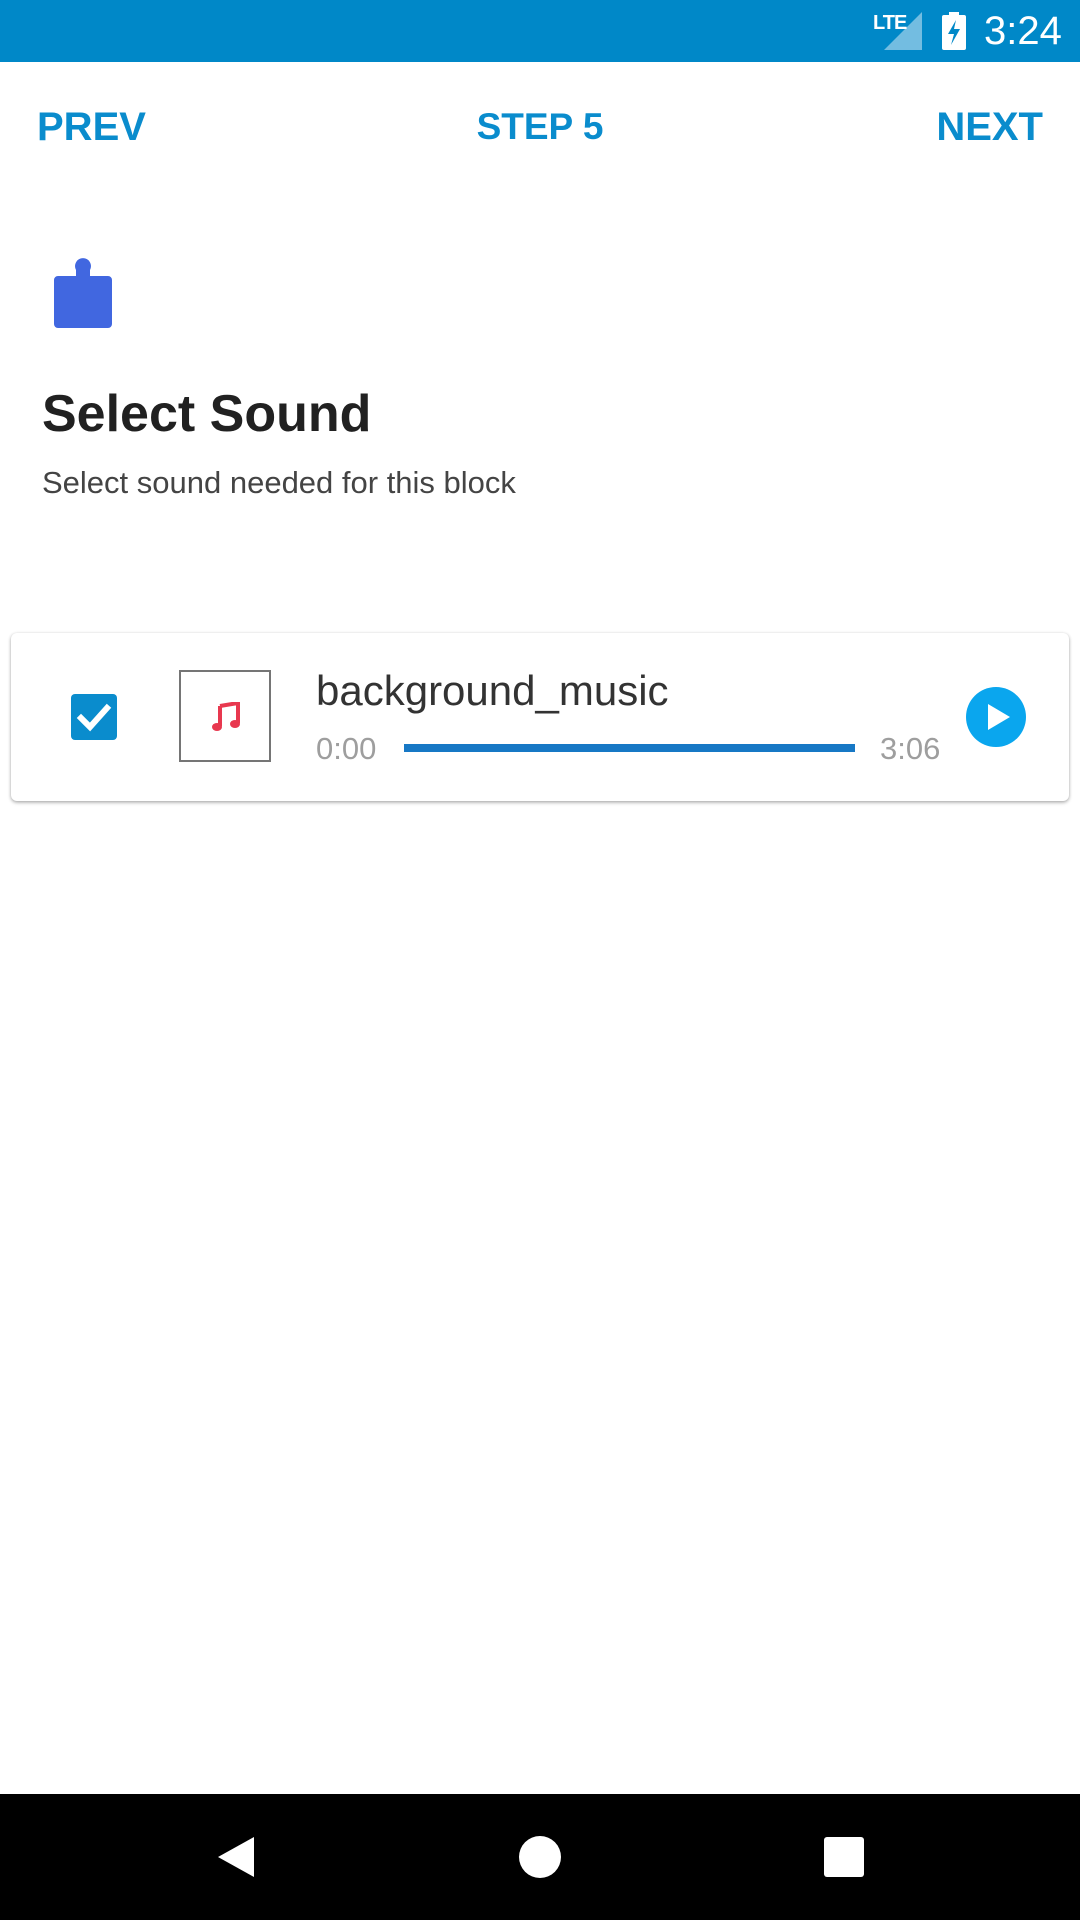 This screenshot has width=1080, height=1920. Describe the element at coordinates (1023, 31) in the screenshot. I see `status-time: 3:24` at that location.